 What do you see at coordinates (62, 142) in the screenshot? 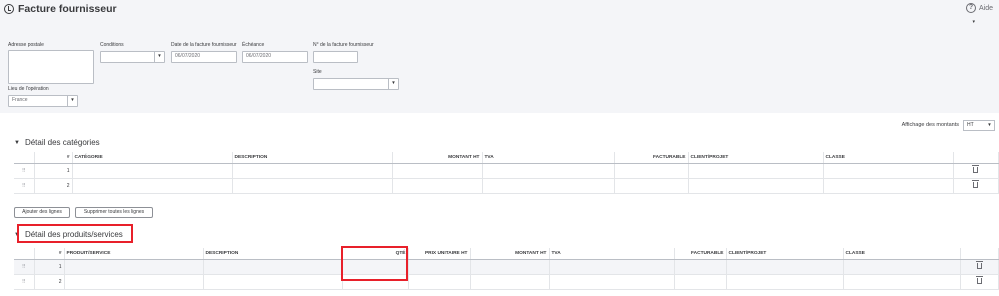
I see `category-details-title: Détail des catégories` at bounding box center [62, 142].